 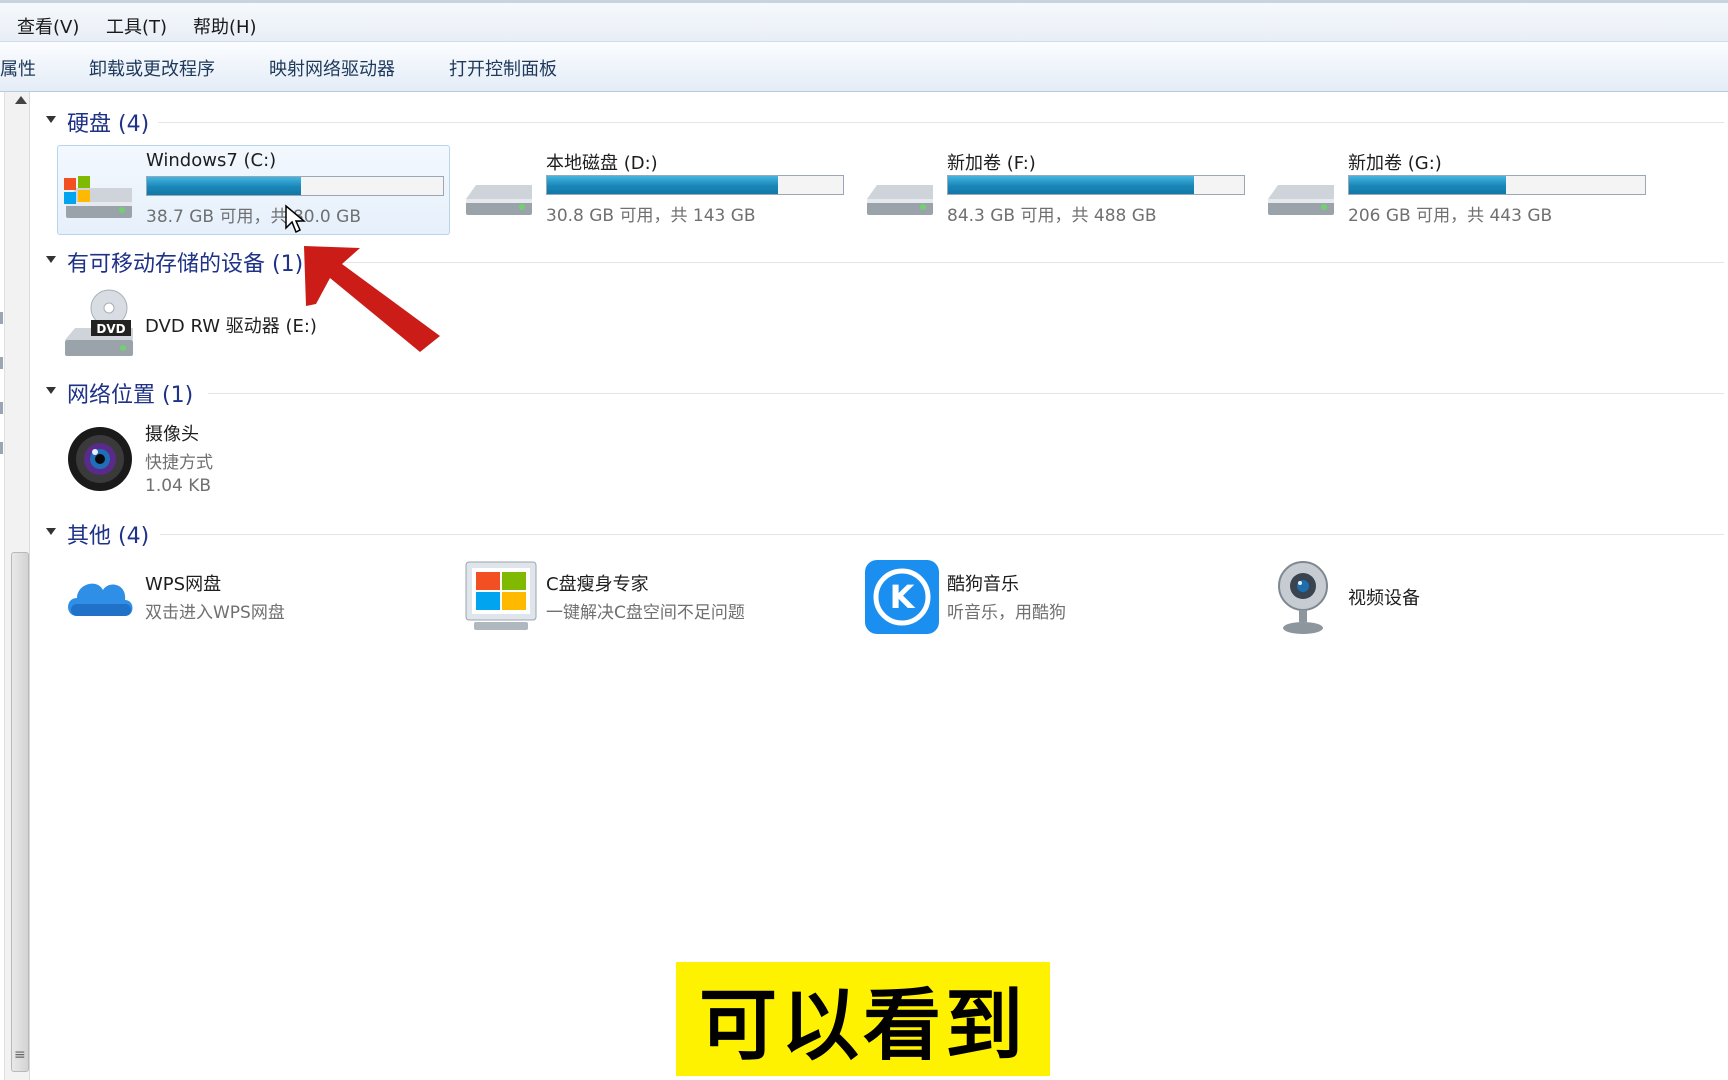 I want to click on video-device-tile: 视频设备, so click(x=1456, y=598).